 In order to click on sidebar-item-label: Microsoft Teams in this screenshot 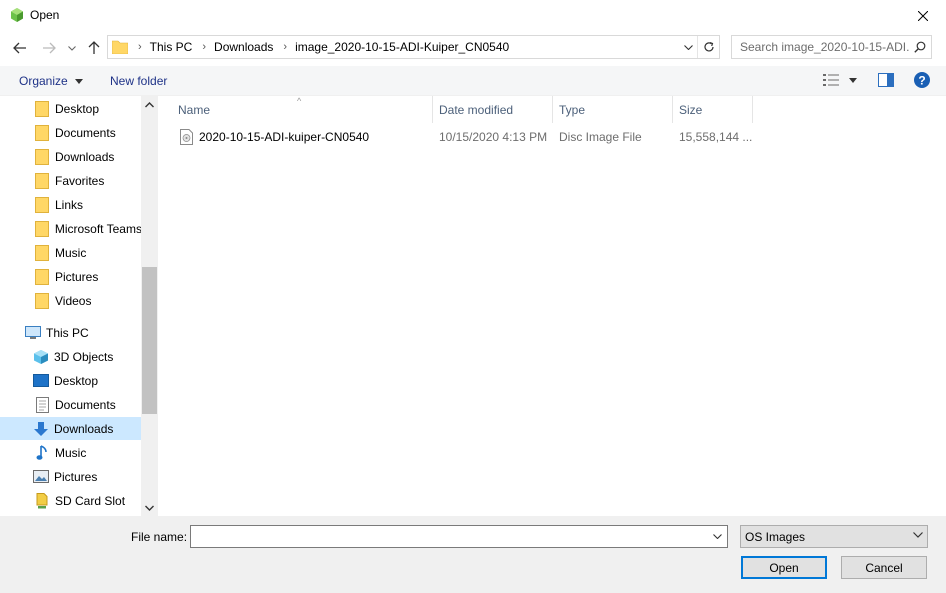, I will do `click(97, 228)`.